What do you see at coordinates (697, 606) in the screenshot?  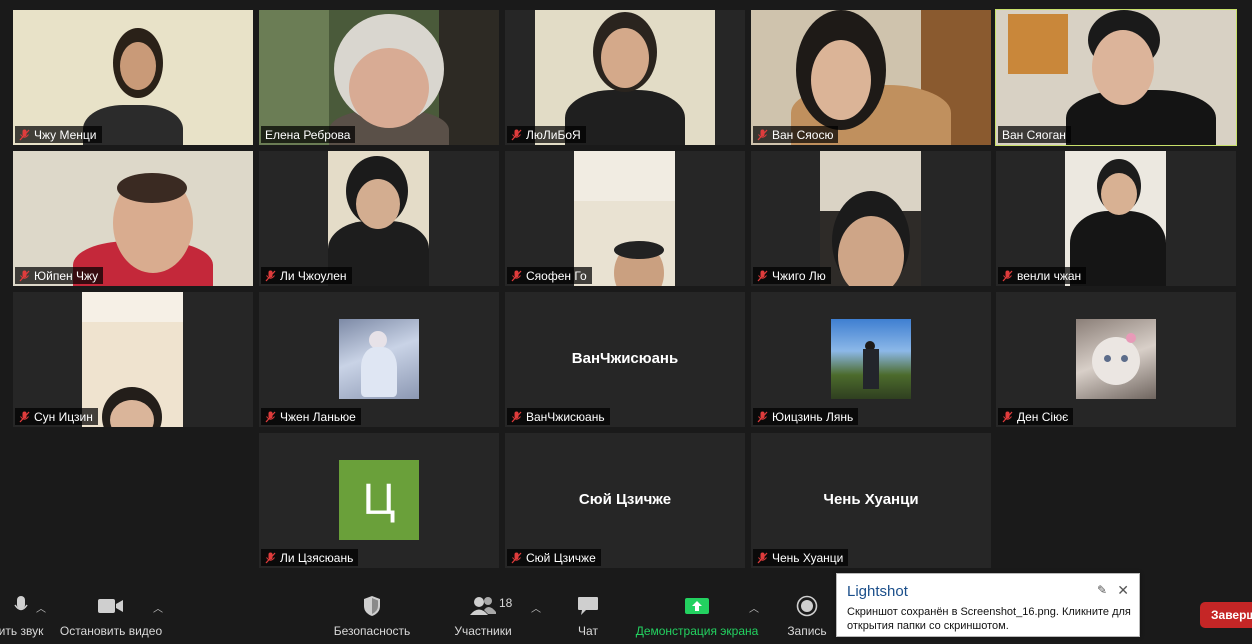 I see `share-screen-icon` at bounding box center [697, 606].